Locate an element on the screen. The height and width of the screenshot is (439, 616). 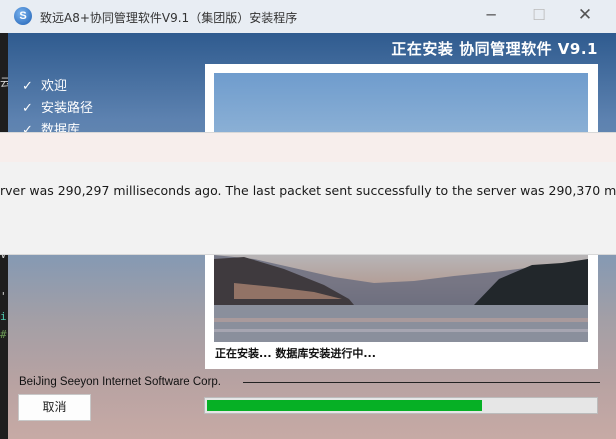
step-label: 欢迎 is located at coordinates (54, 86).